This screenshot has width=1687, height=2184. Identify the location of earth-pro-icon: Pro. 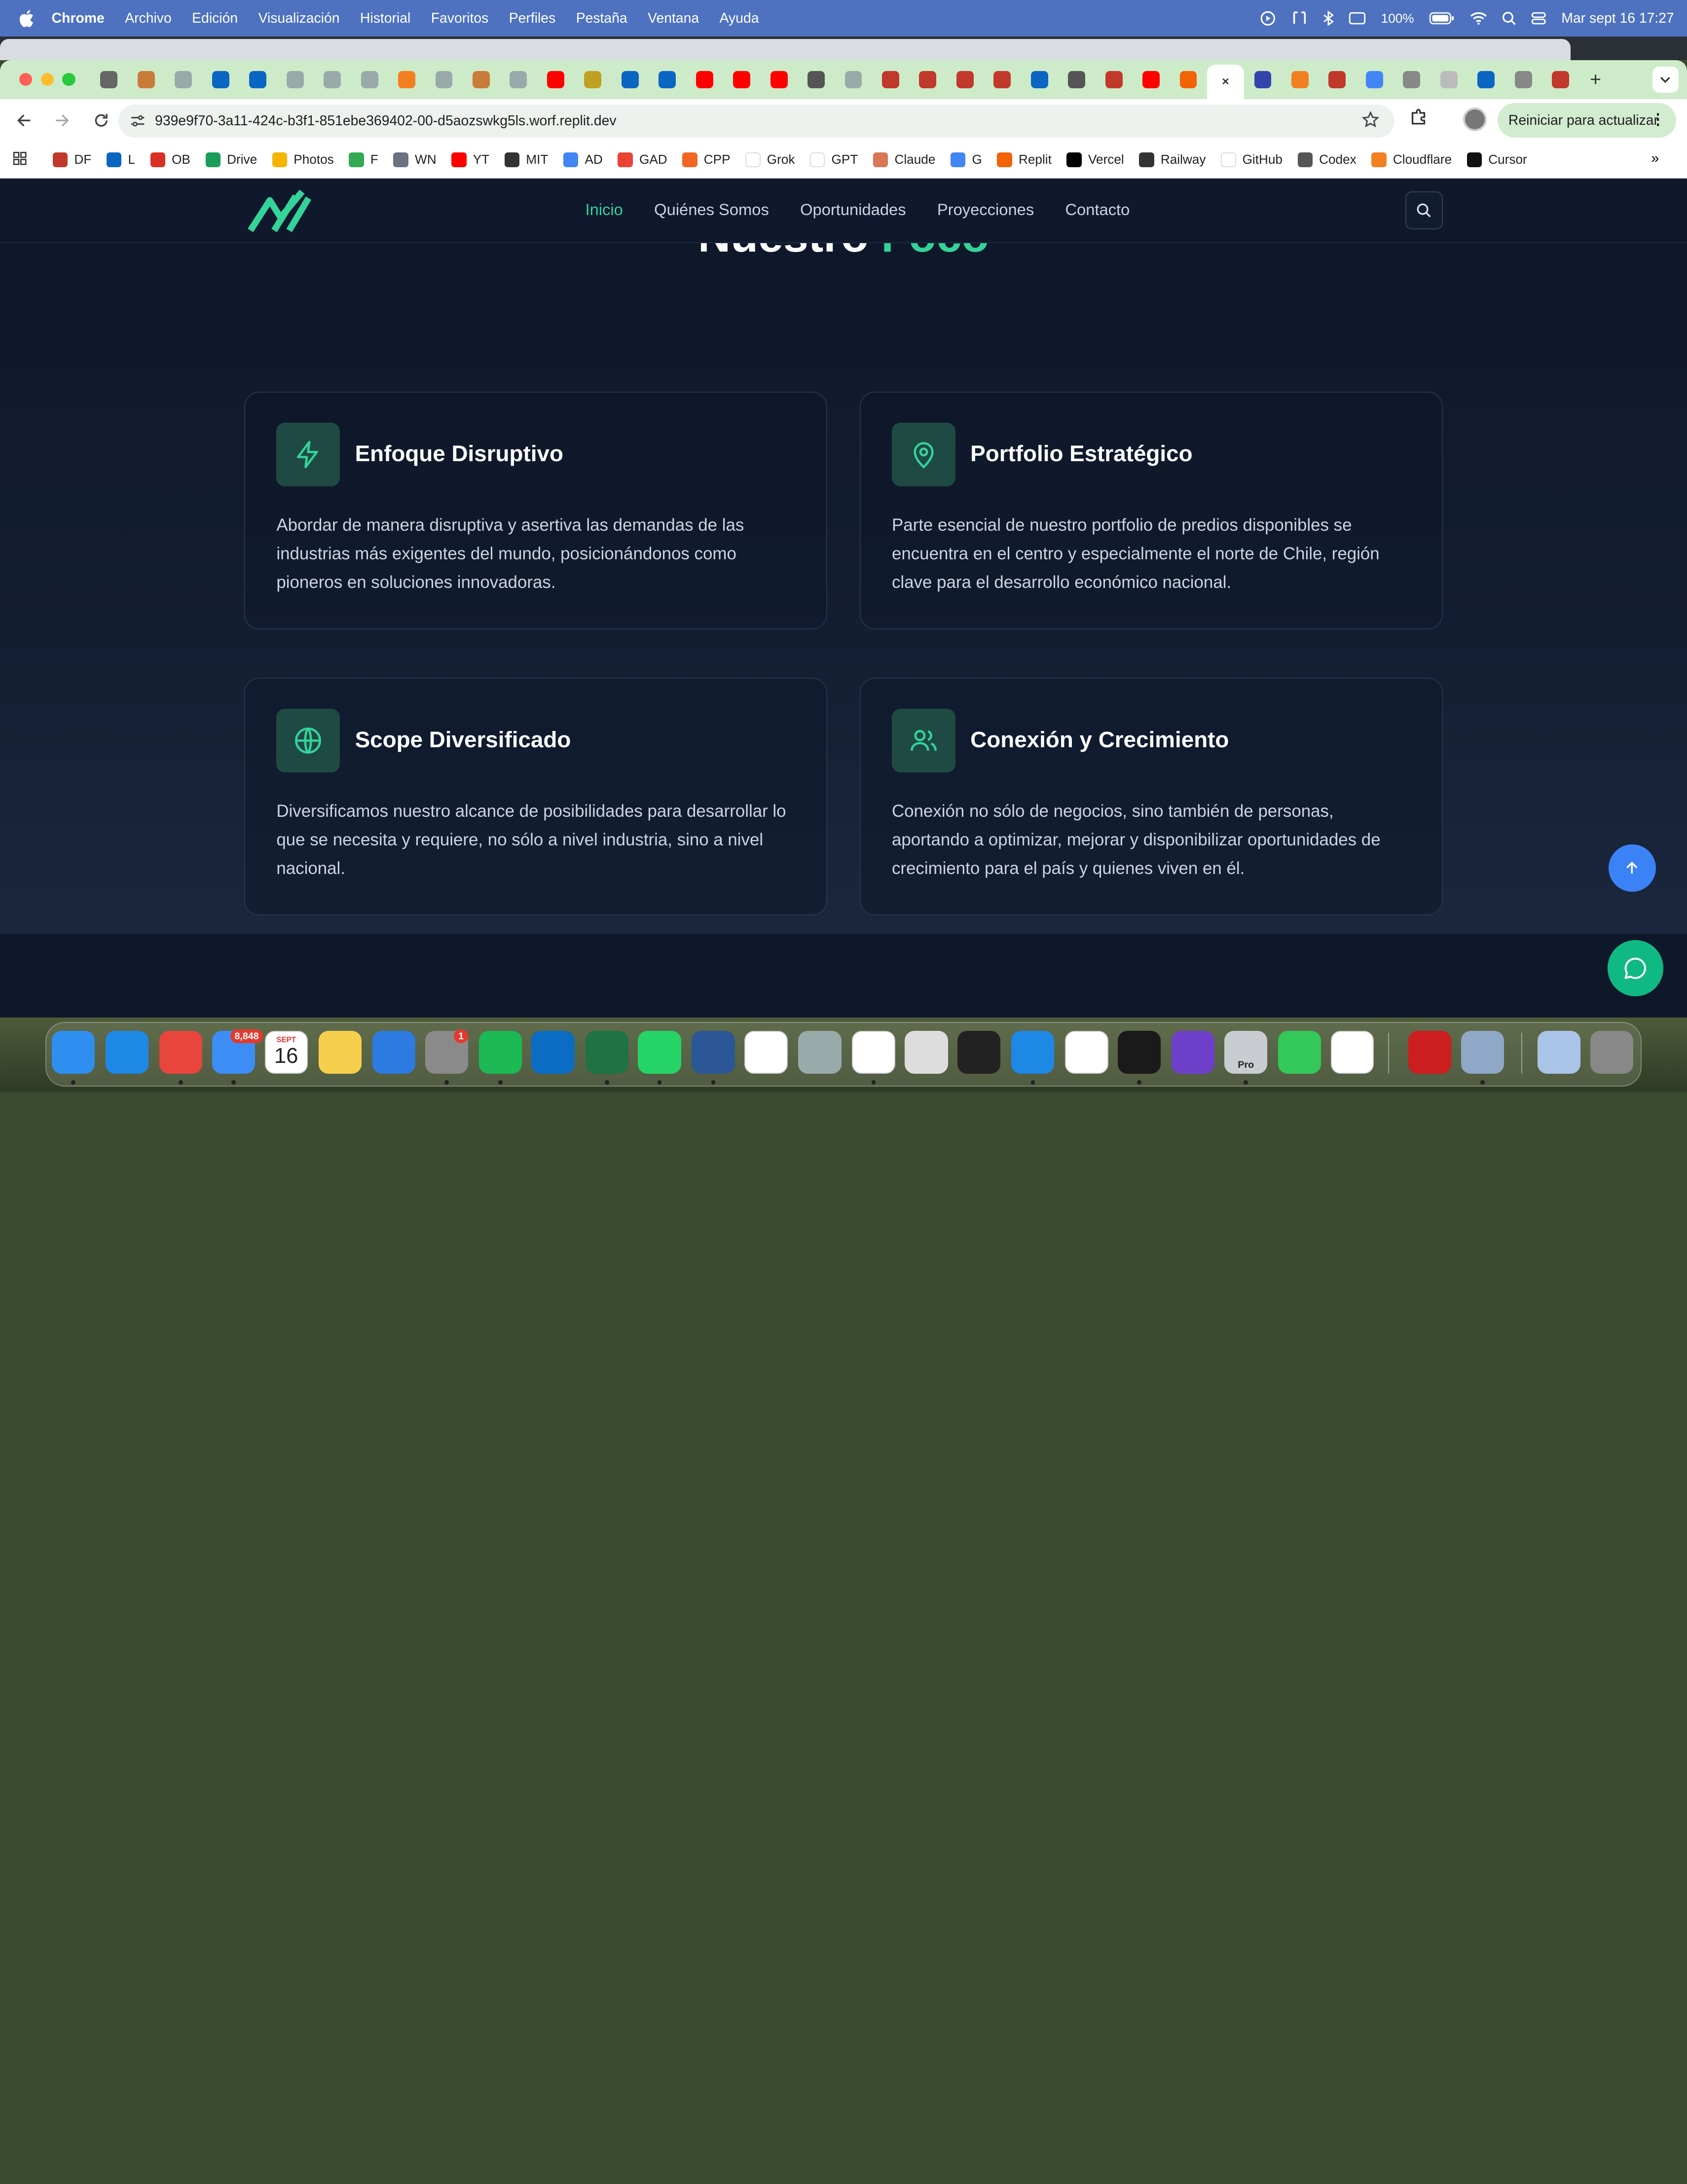
(1246, 1052).